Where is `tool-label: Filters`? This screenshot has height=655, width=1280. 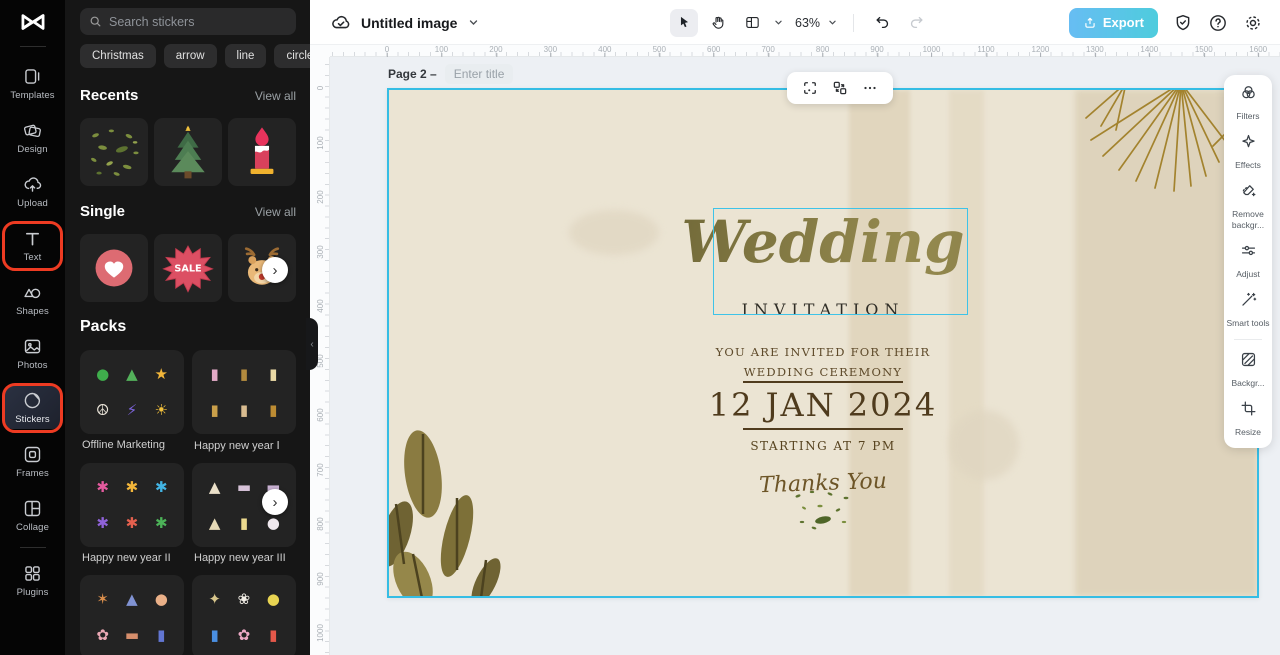
tool-label: Filters is located at coordinates (1248, 116).